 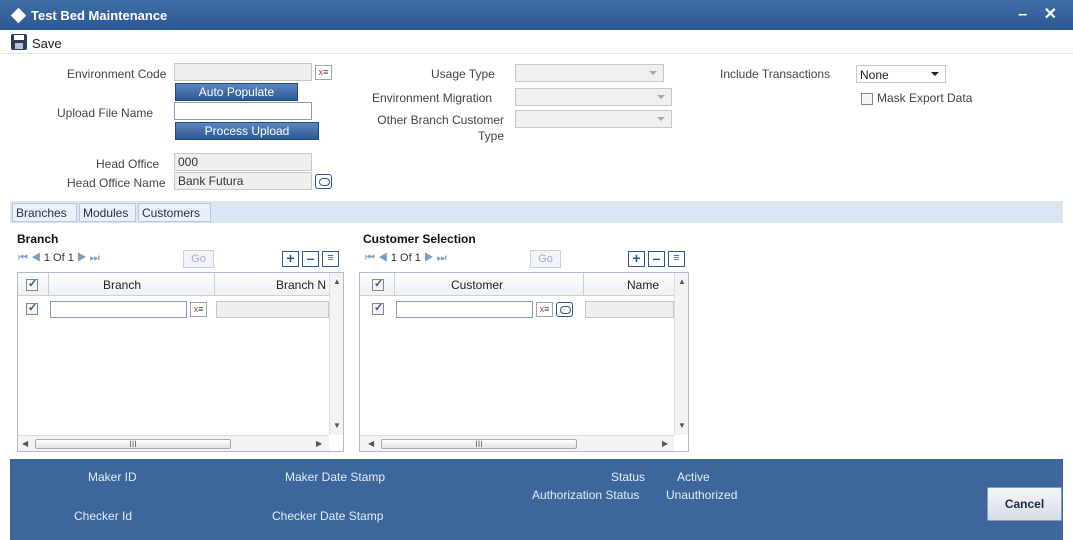 I want to click on branch-column-header: Branch, so click(x=122, y=285).